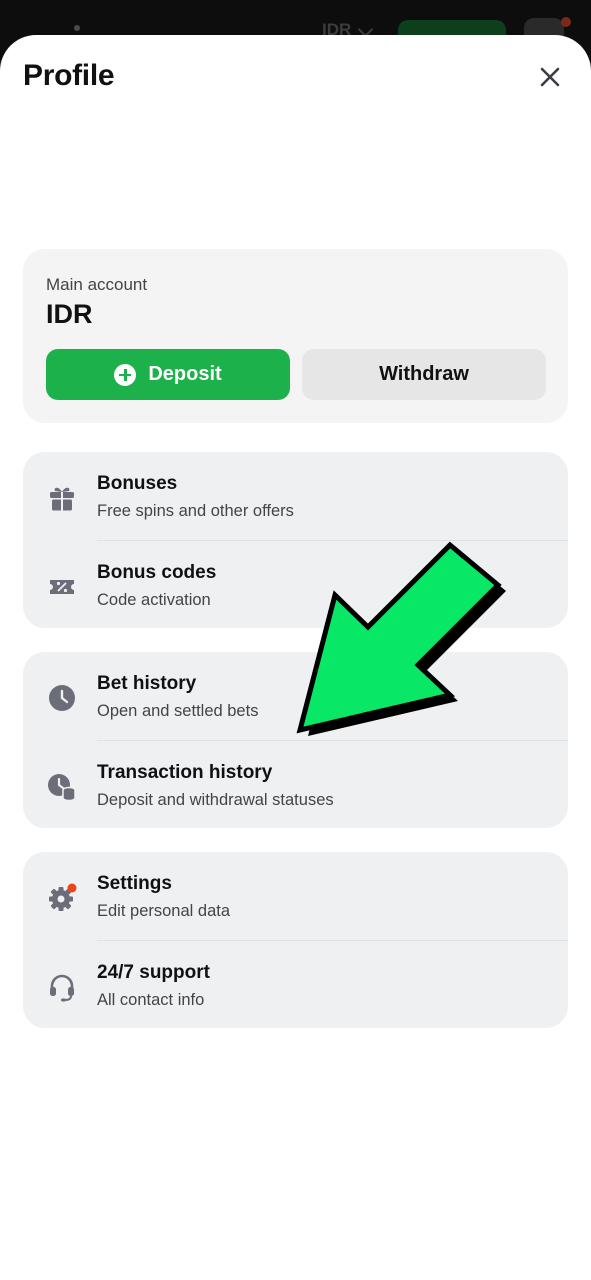  Describe the element at coordinates (295, 984) in the screenshot. I see `menu-item-support: 24/7 support All contact info` at that location.